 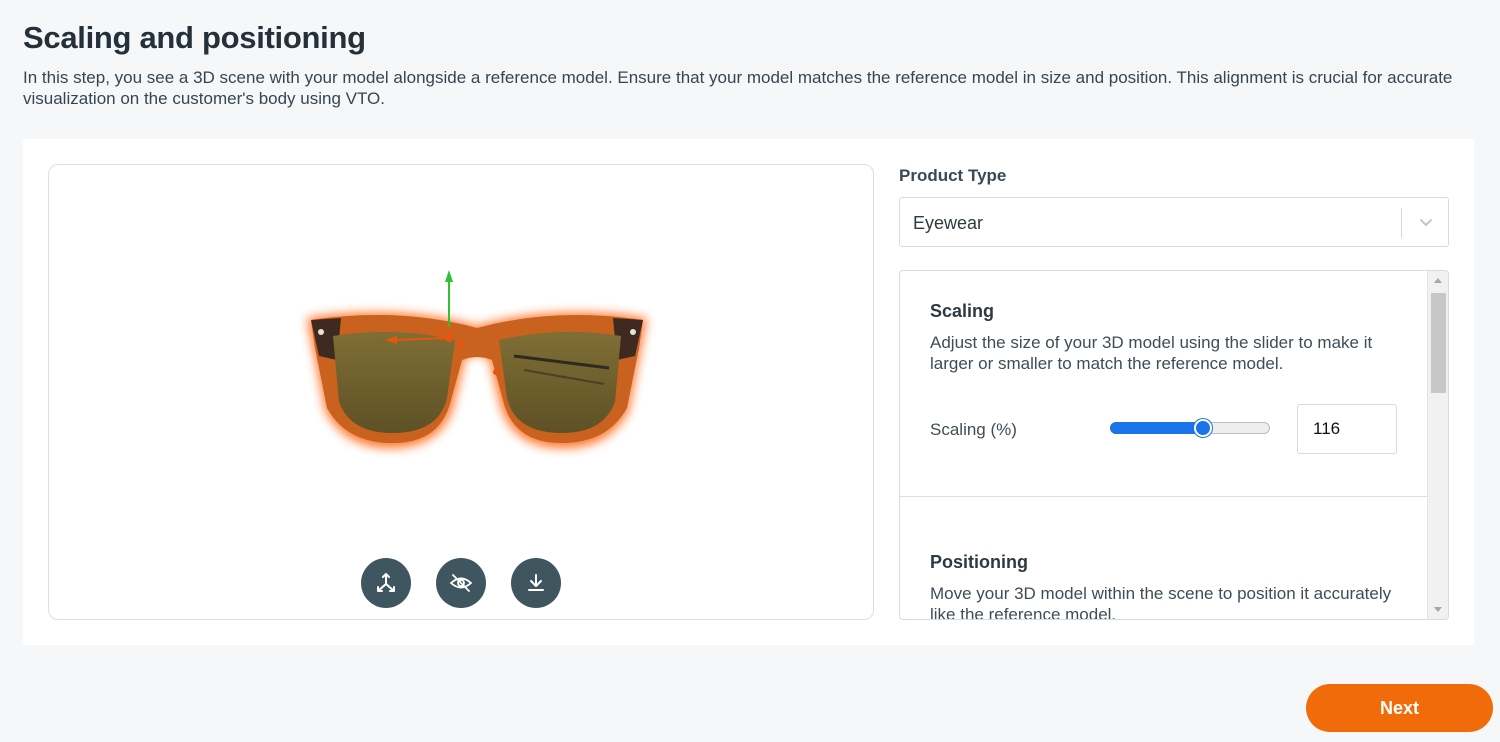 What do you see at coordinates (1202, 428) in the screenshot?
I see `slider-thumb` at bounding box center [1202, 428].